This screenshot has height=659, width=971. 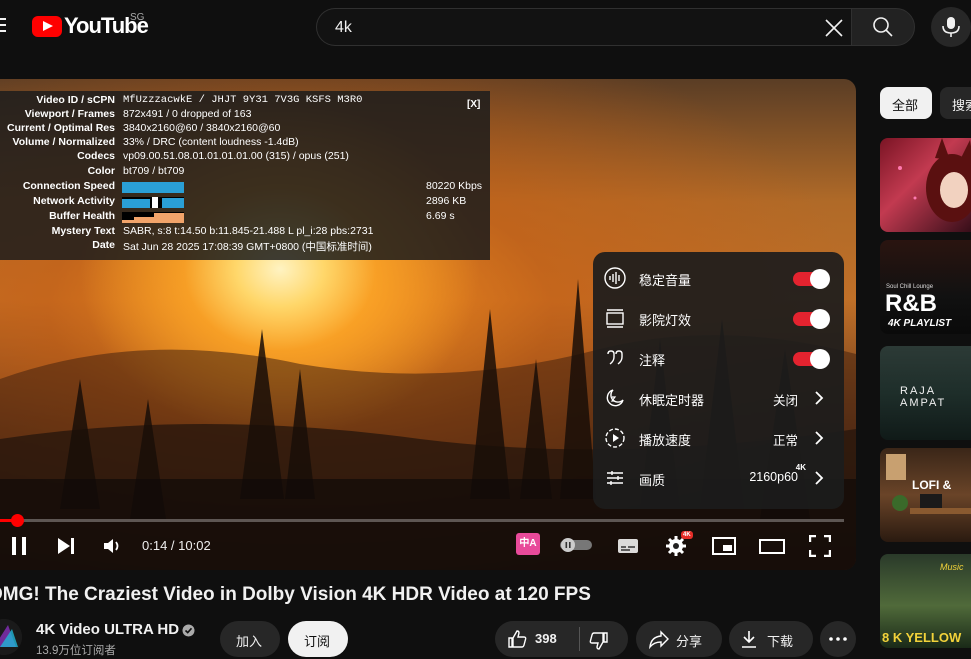 I want to click on search-box, so click(x=583, y=27).